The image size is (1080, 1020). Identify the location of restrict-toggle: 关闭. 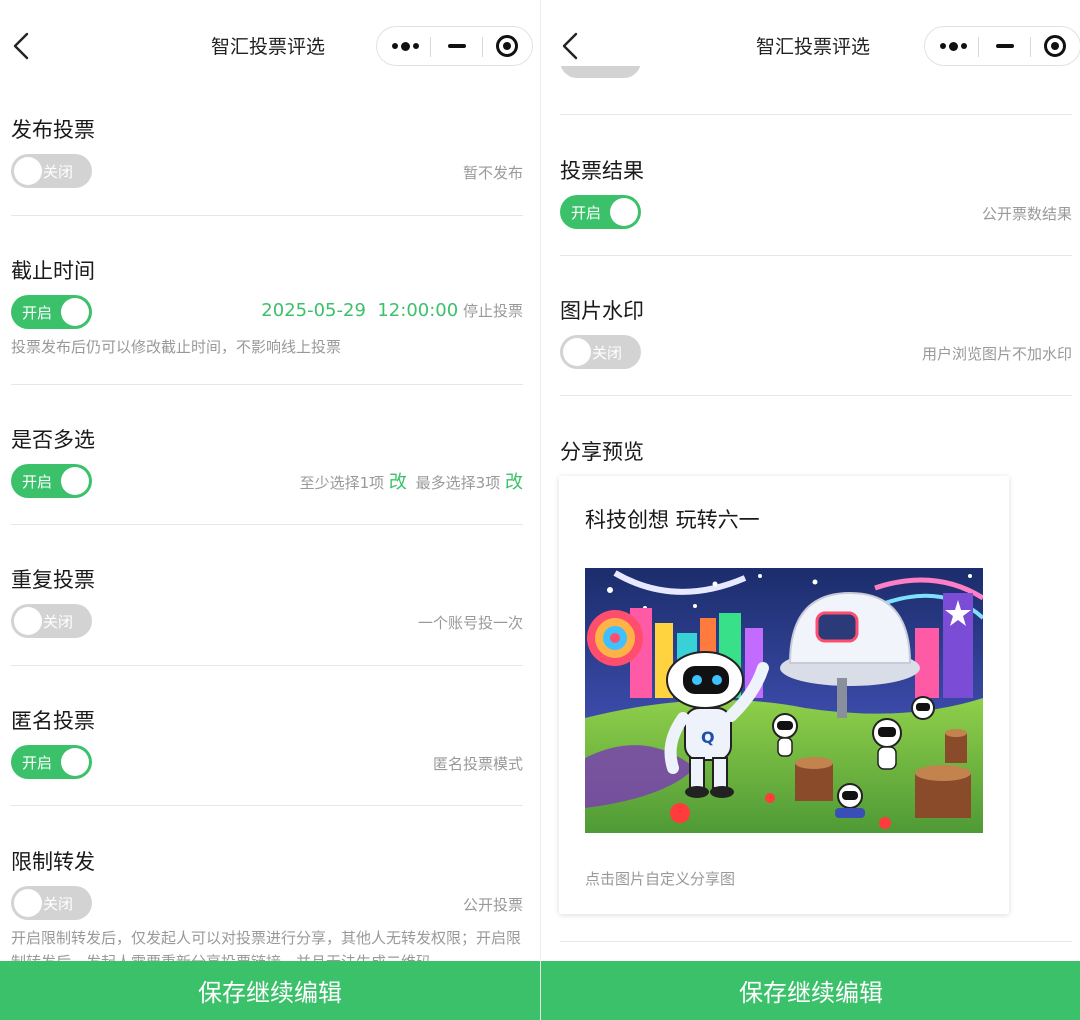
(51, 903).